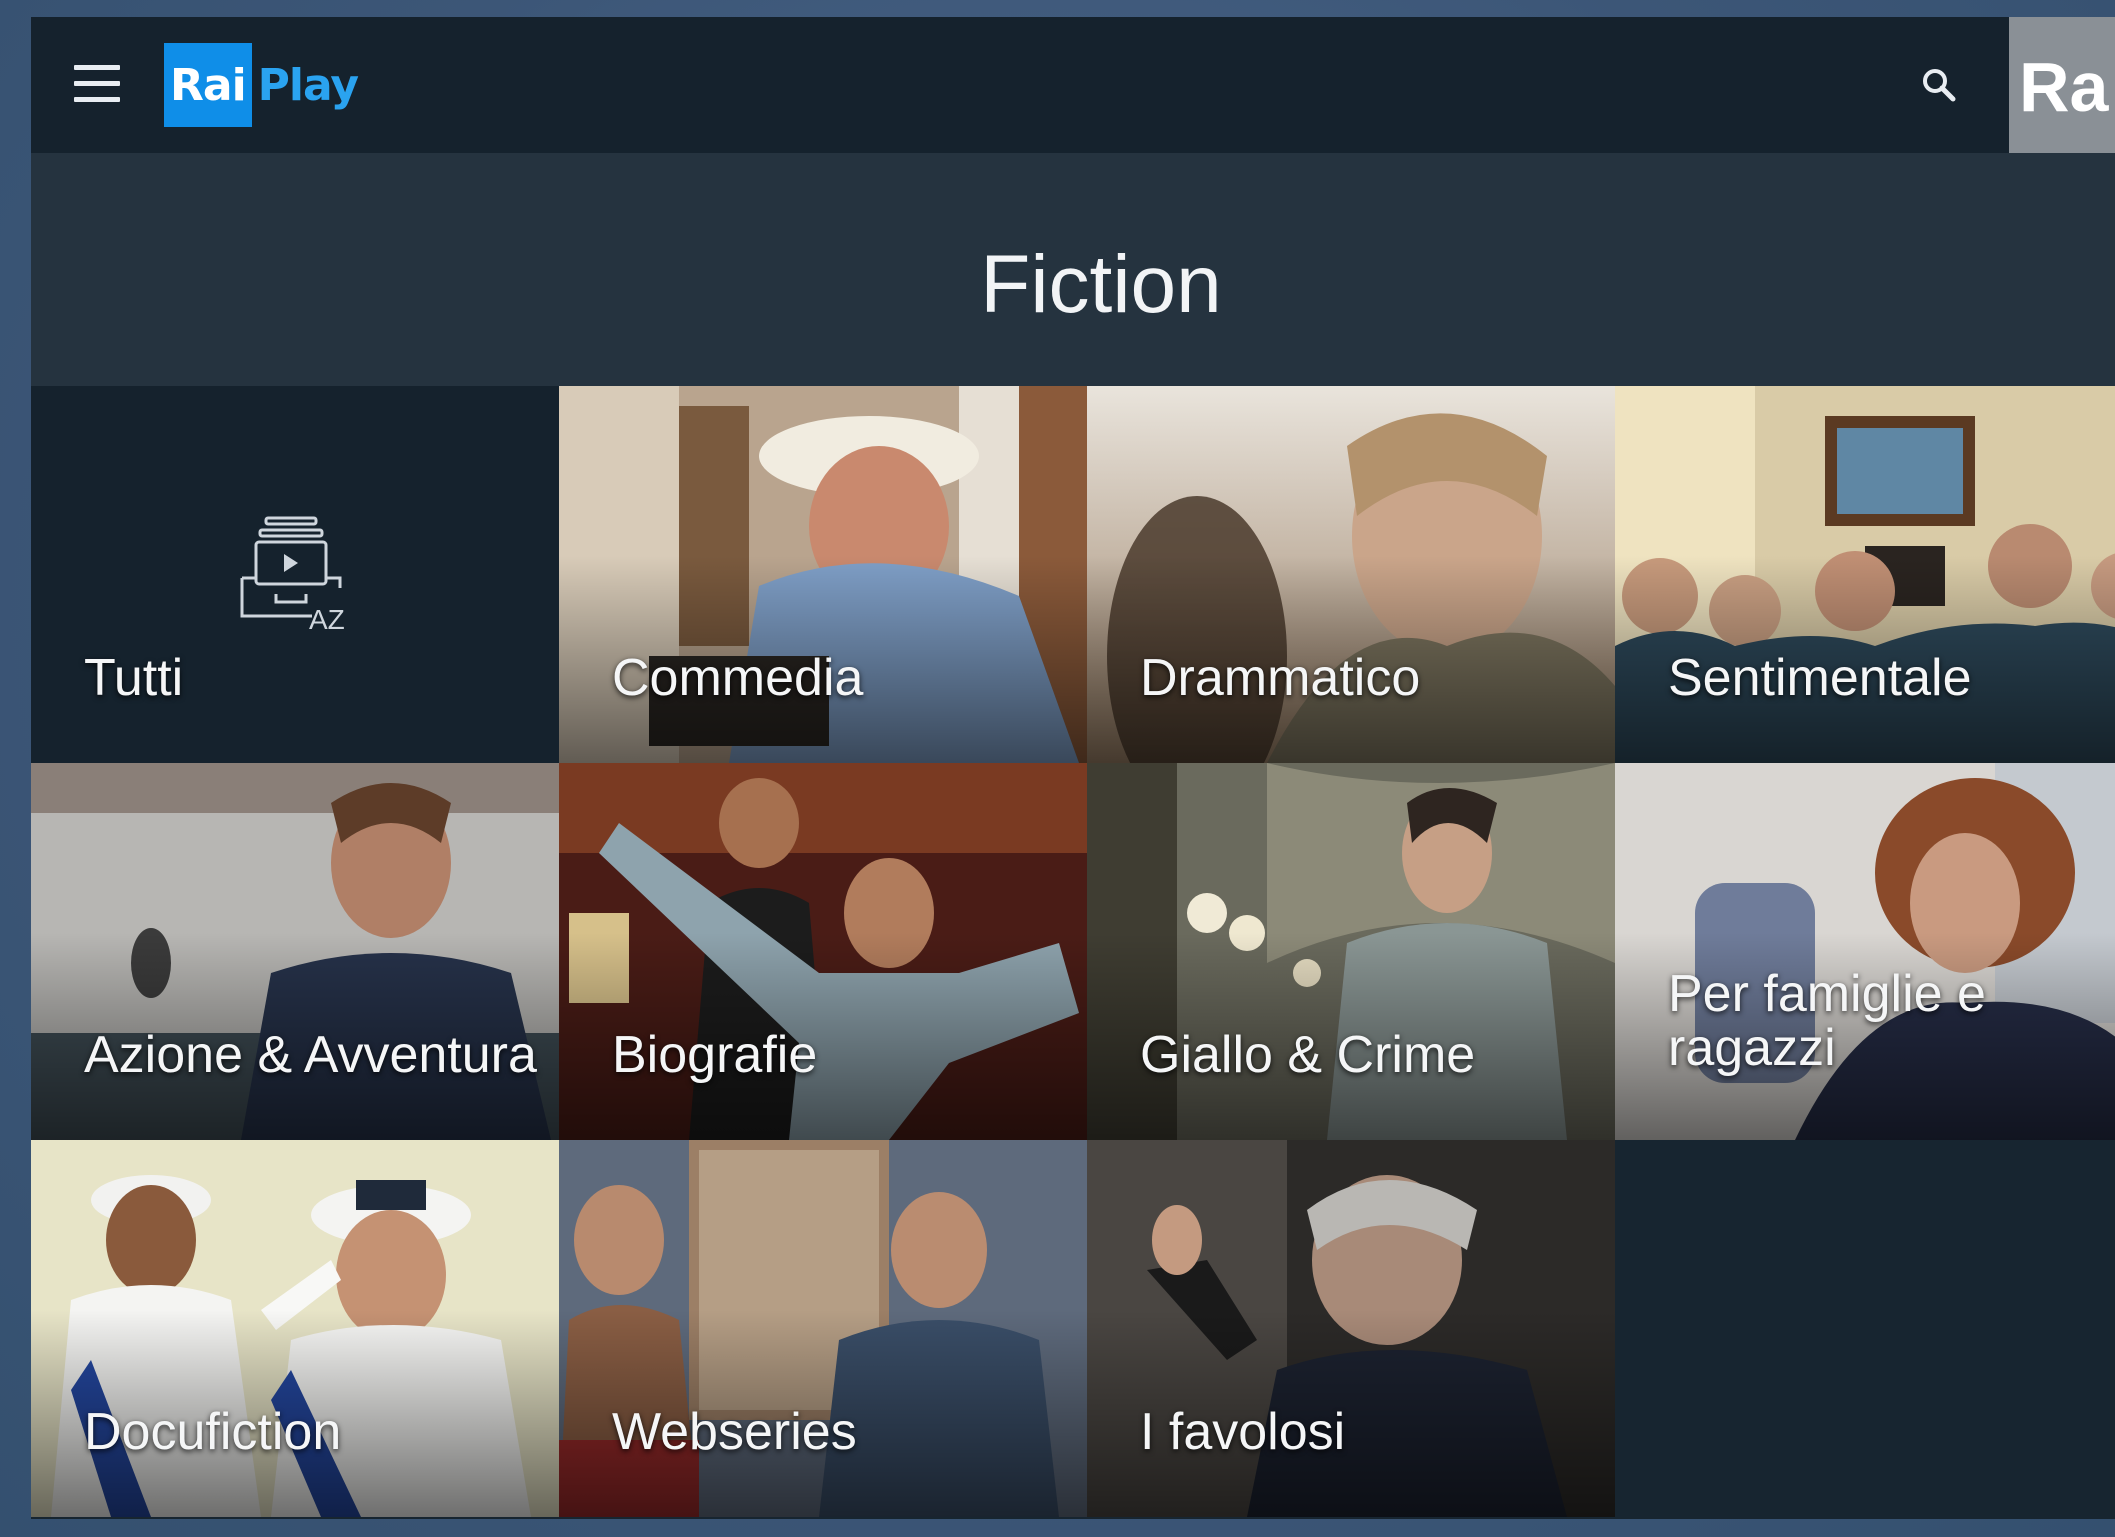 The height and width of the screenshot is (1537, 2115). Describe the element at coordinates (823, 951) in the screenshot. I see `genre-tile-biografie: Biografie` at that location.